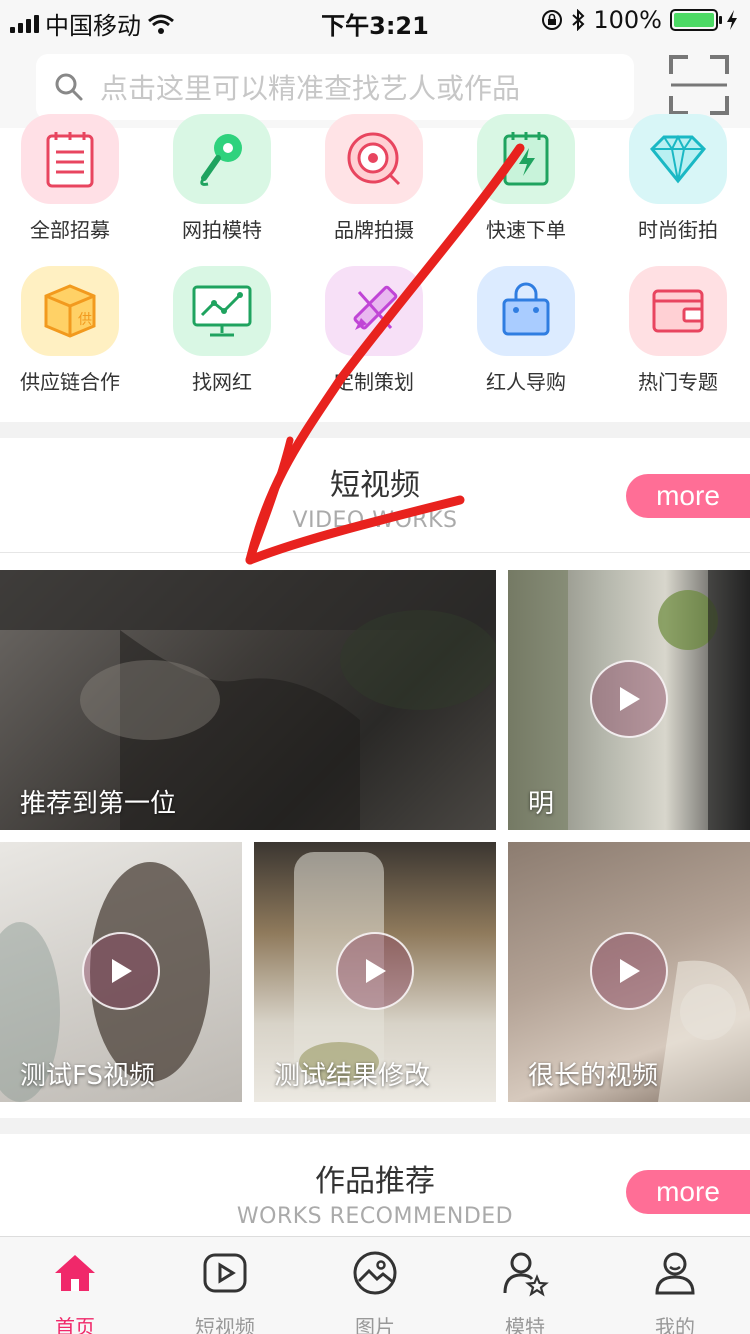 This screenshot has height=1334, width=750. Describe the element at coordinates (98, 804) in the screenshot. I see `video-caption: 推荐到第一位` at that location.